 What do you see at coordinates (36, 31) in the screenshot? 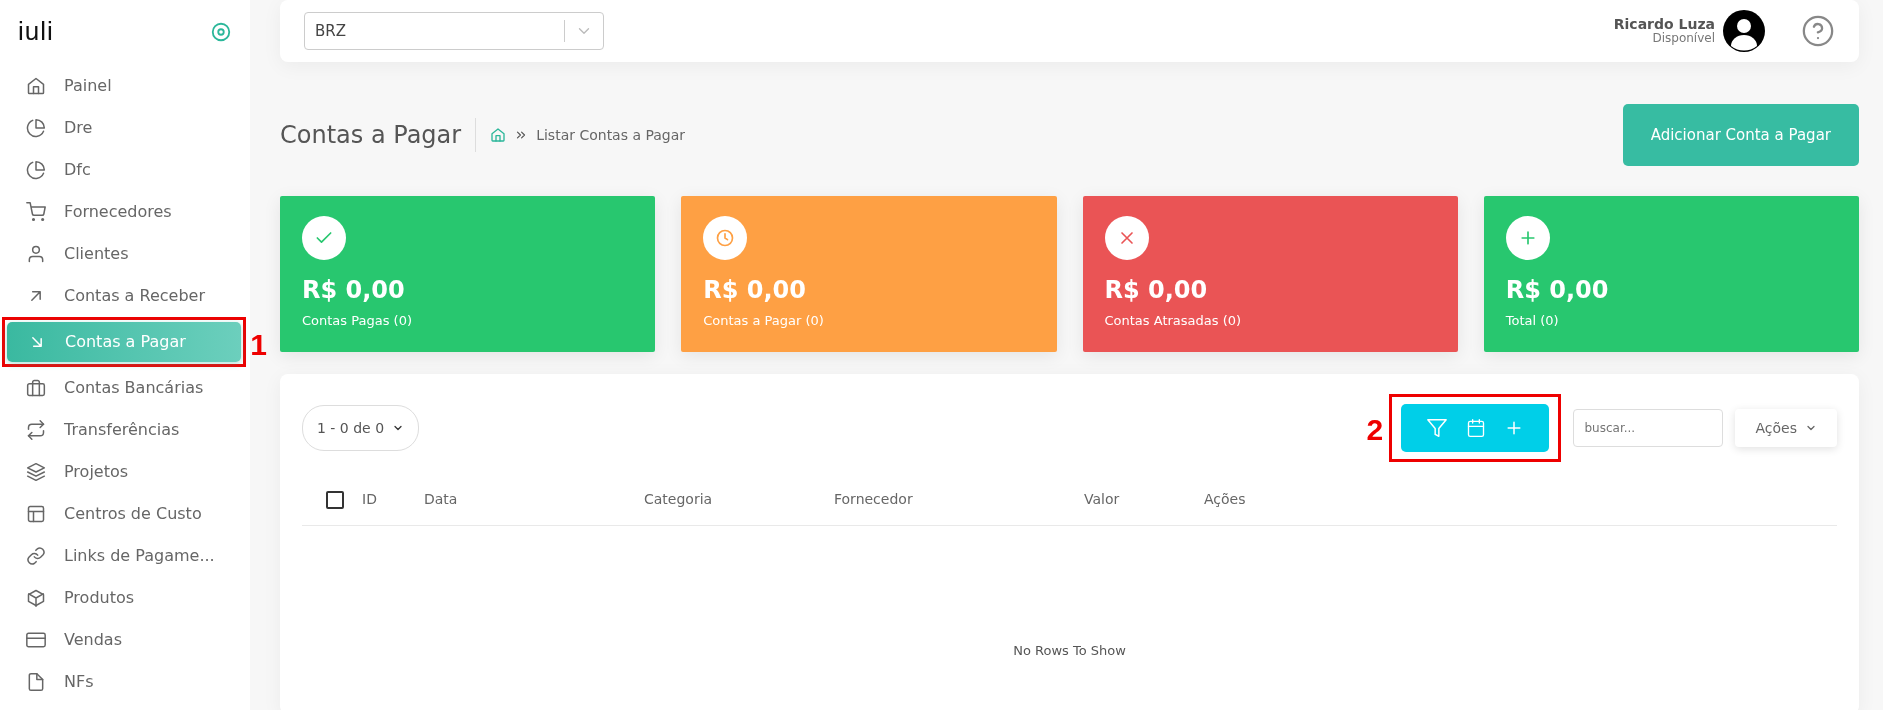
I see `logo: iuli` at bounding box center [36, 31].